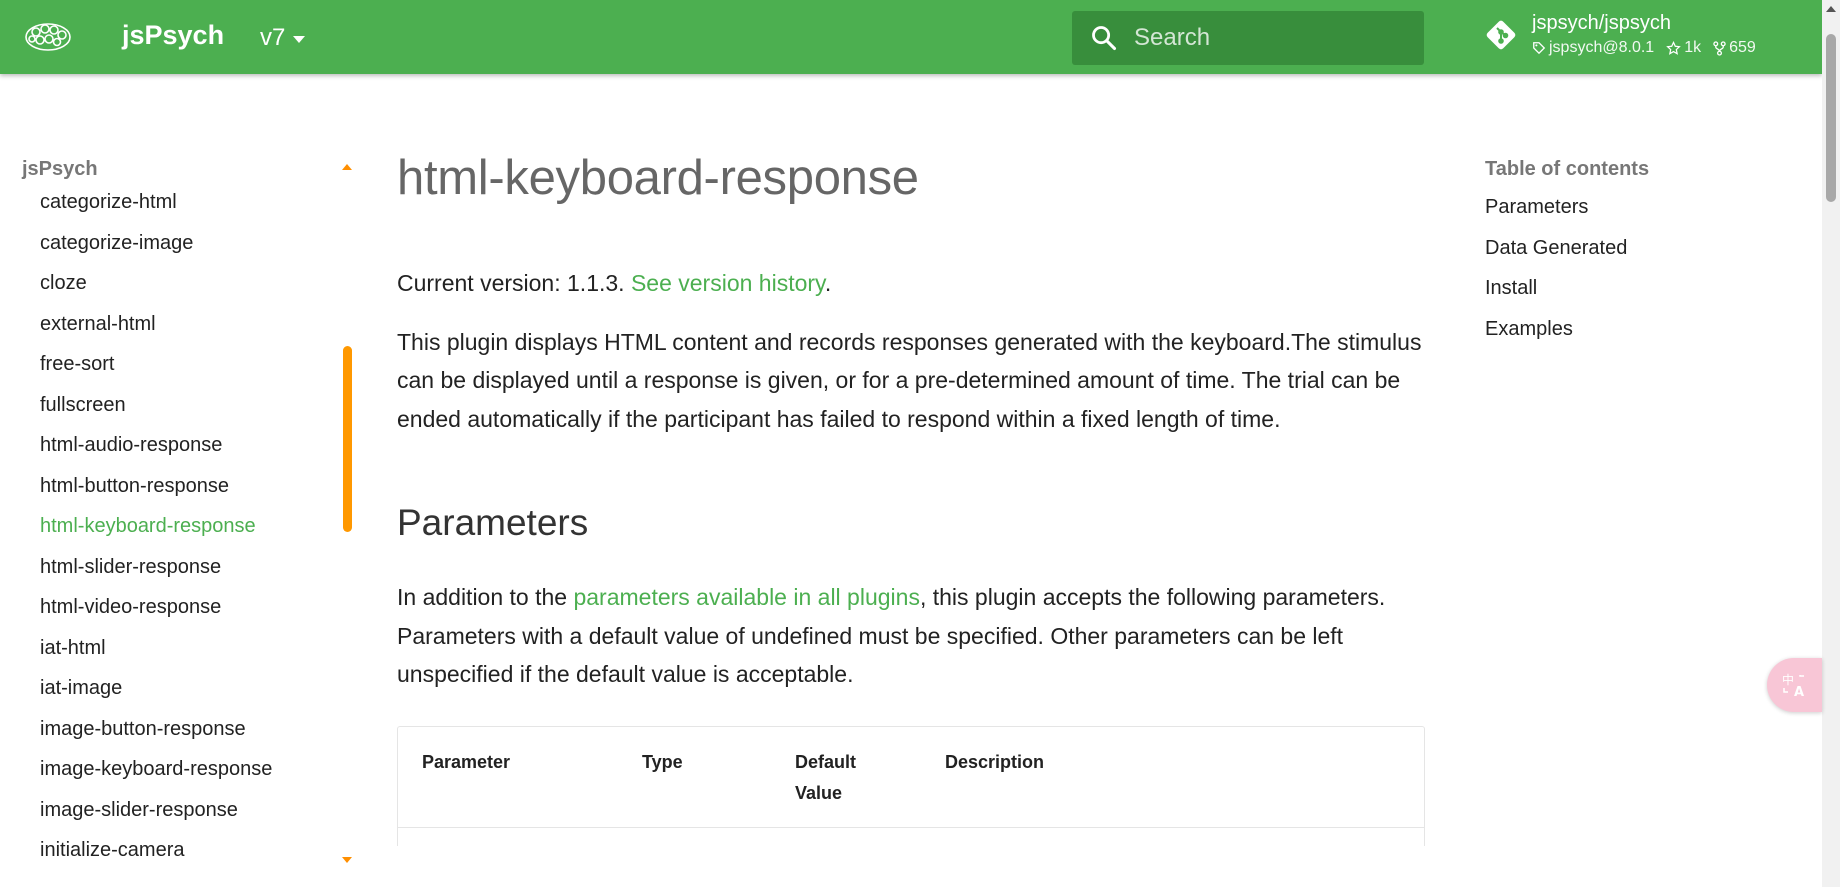  I want to click on sidebar-scroll-thumb, so click(347, 439).